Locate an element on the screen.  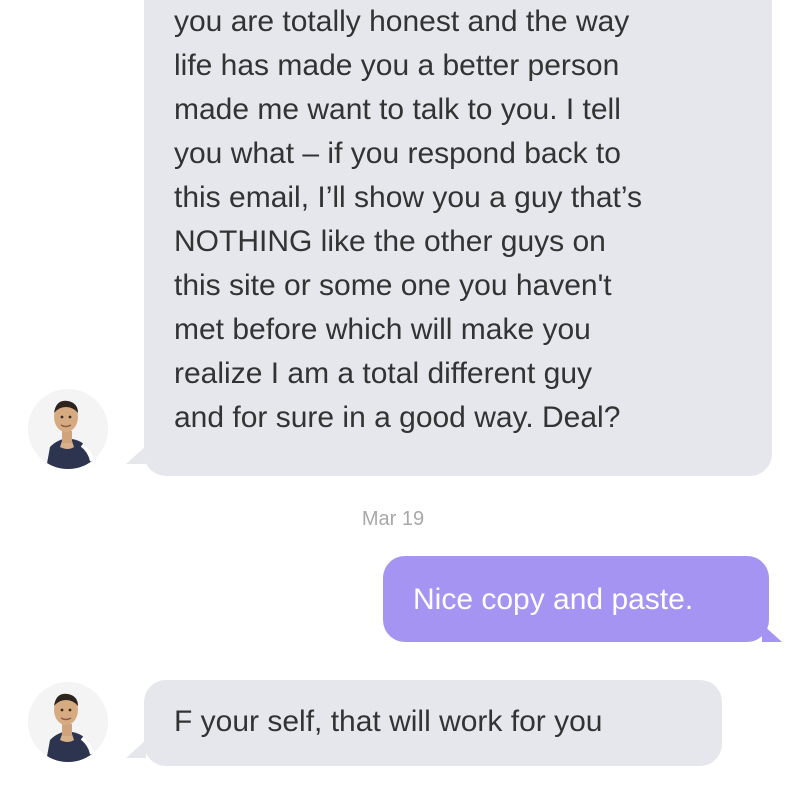
message-line: you are totally honest and the way is located at coordinates (402, 21).